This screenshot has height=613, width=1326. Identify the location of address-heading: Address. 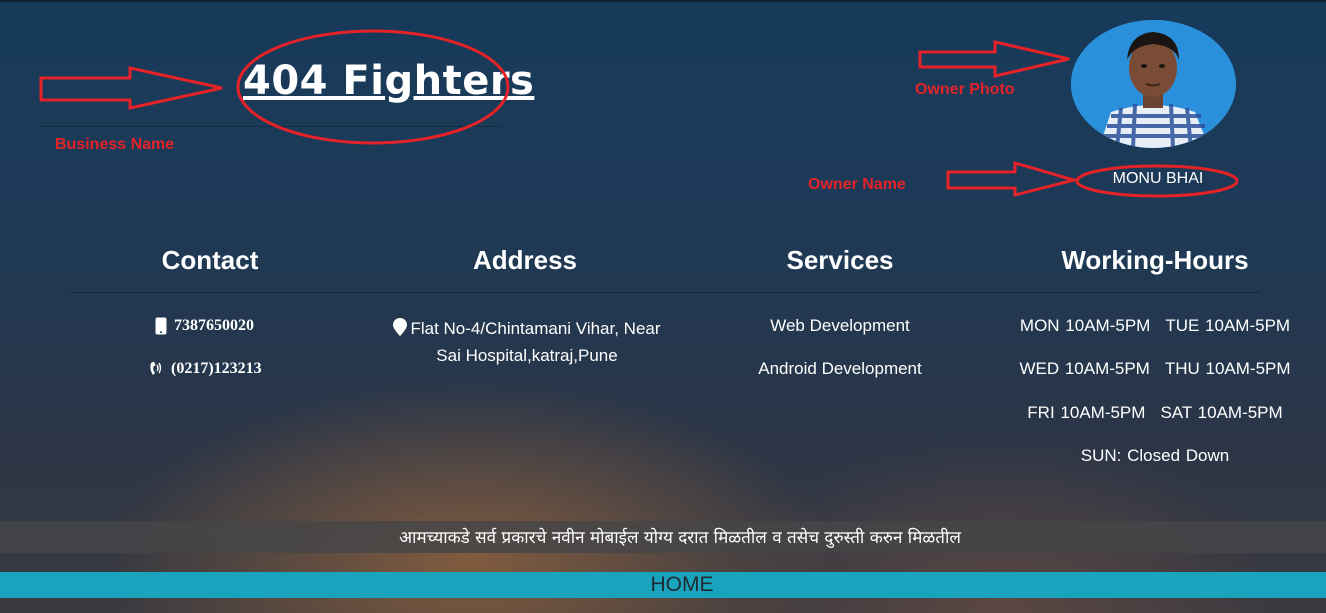
(525, 260).